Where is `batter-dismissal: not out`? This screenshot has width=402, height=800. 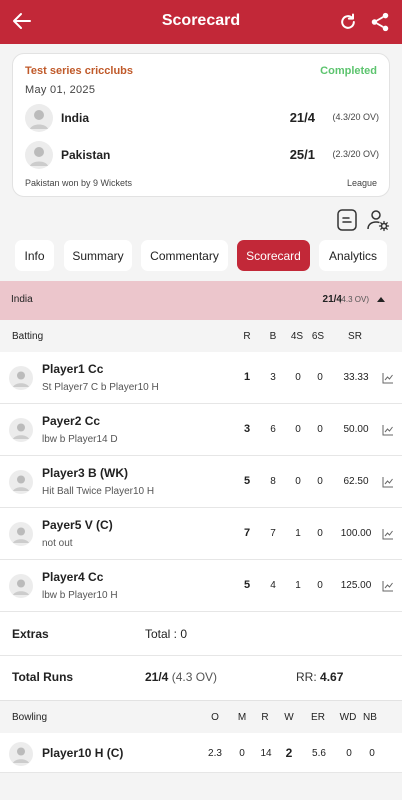 batter-dismissal: not out is located at coordinates (57, 543).